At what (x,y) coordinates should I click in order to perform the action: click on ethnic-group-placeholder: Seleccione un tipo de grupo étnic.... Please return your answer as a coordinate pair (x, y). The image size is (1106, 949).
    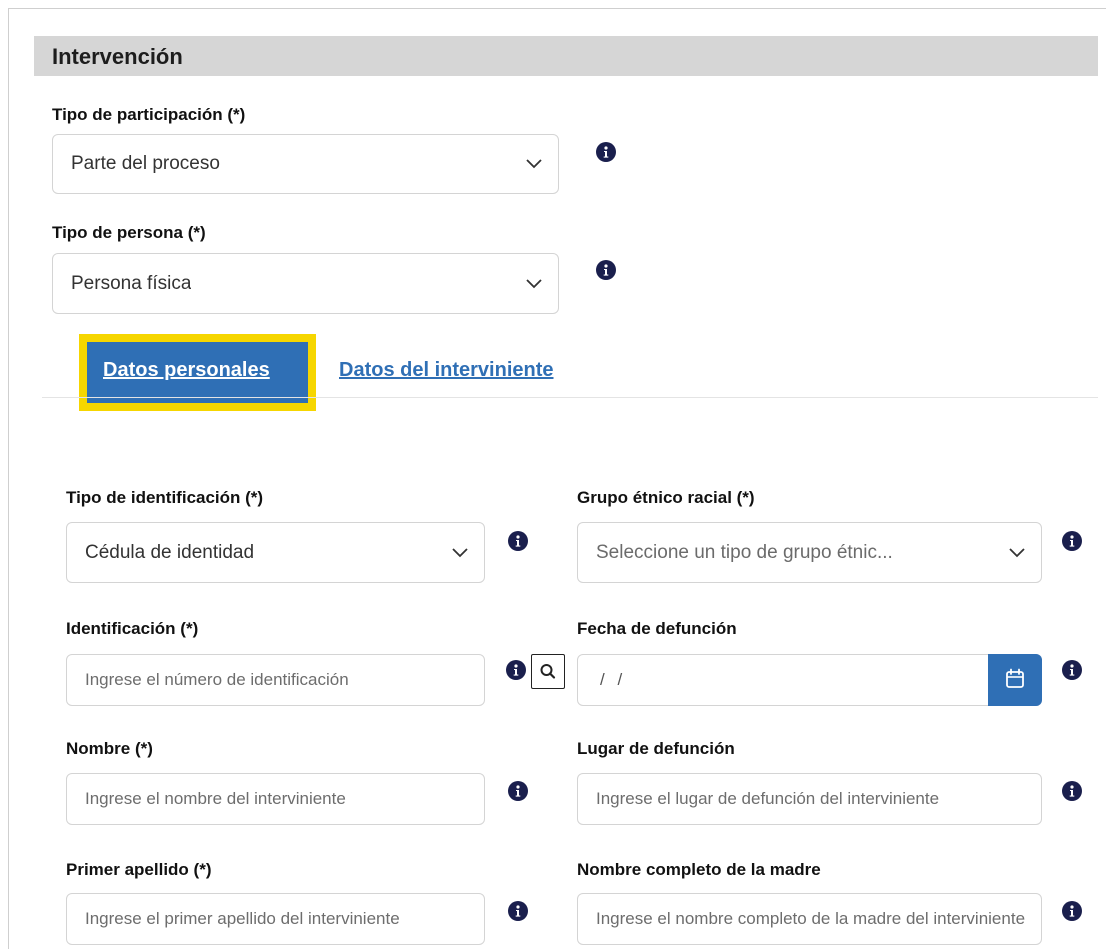
    Looking at the image, I should click on (744, 552).